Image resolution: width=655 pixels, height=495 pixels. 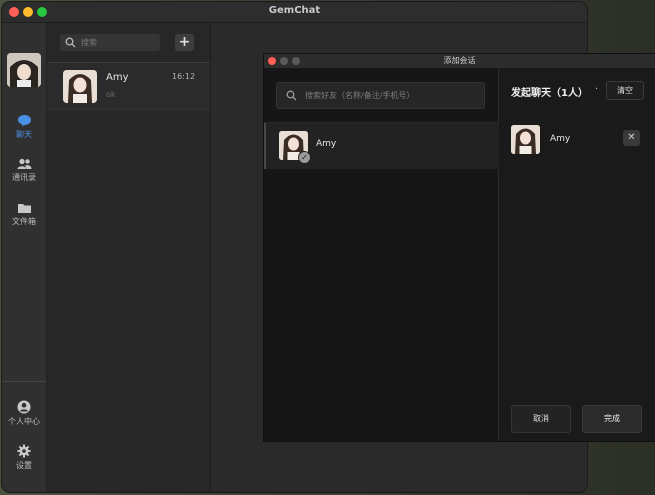 I want to click on clear-button: 清空, so click(x=625, y=90).